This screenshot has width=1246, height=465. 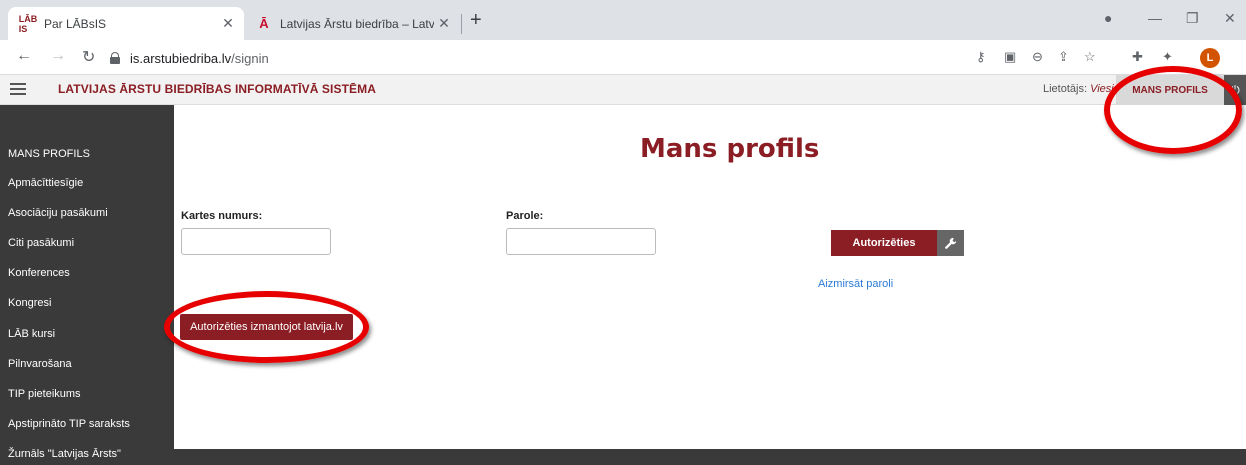 I want to click on tab-divider, so click(x=461, y=24).